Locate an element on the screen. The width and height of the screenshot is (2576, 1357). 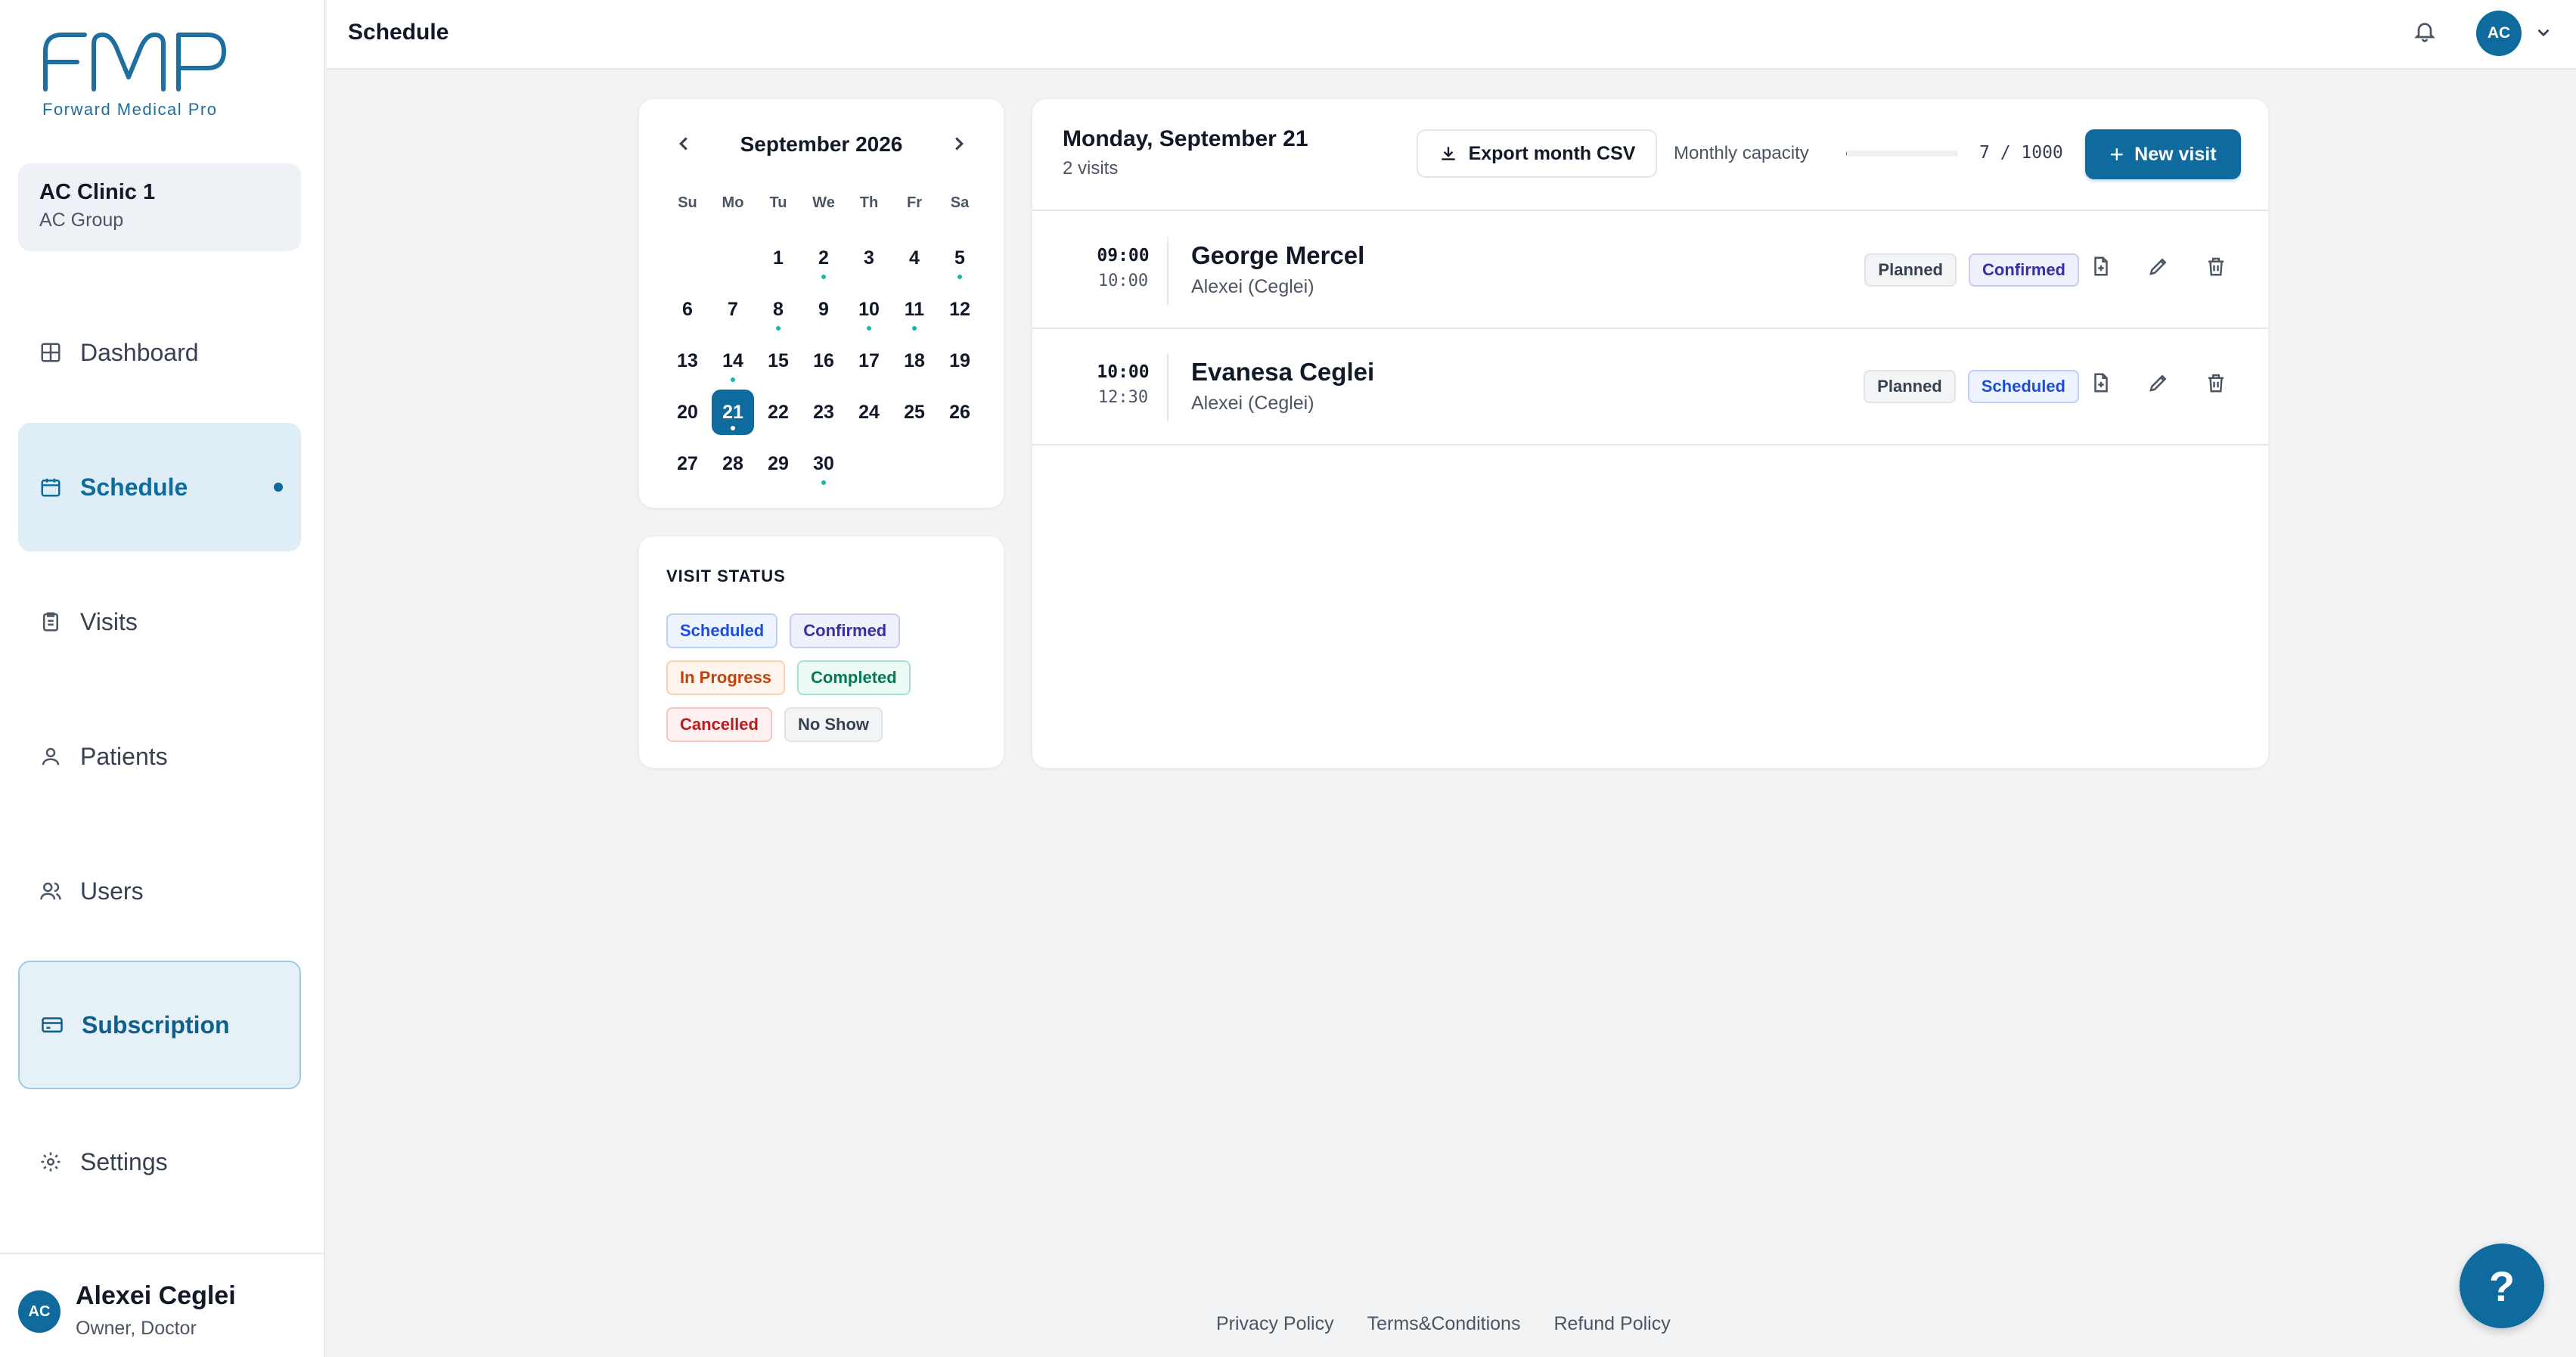
user-role: Owner, Doctor is located at coordinates (136, 1328).